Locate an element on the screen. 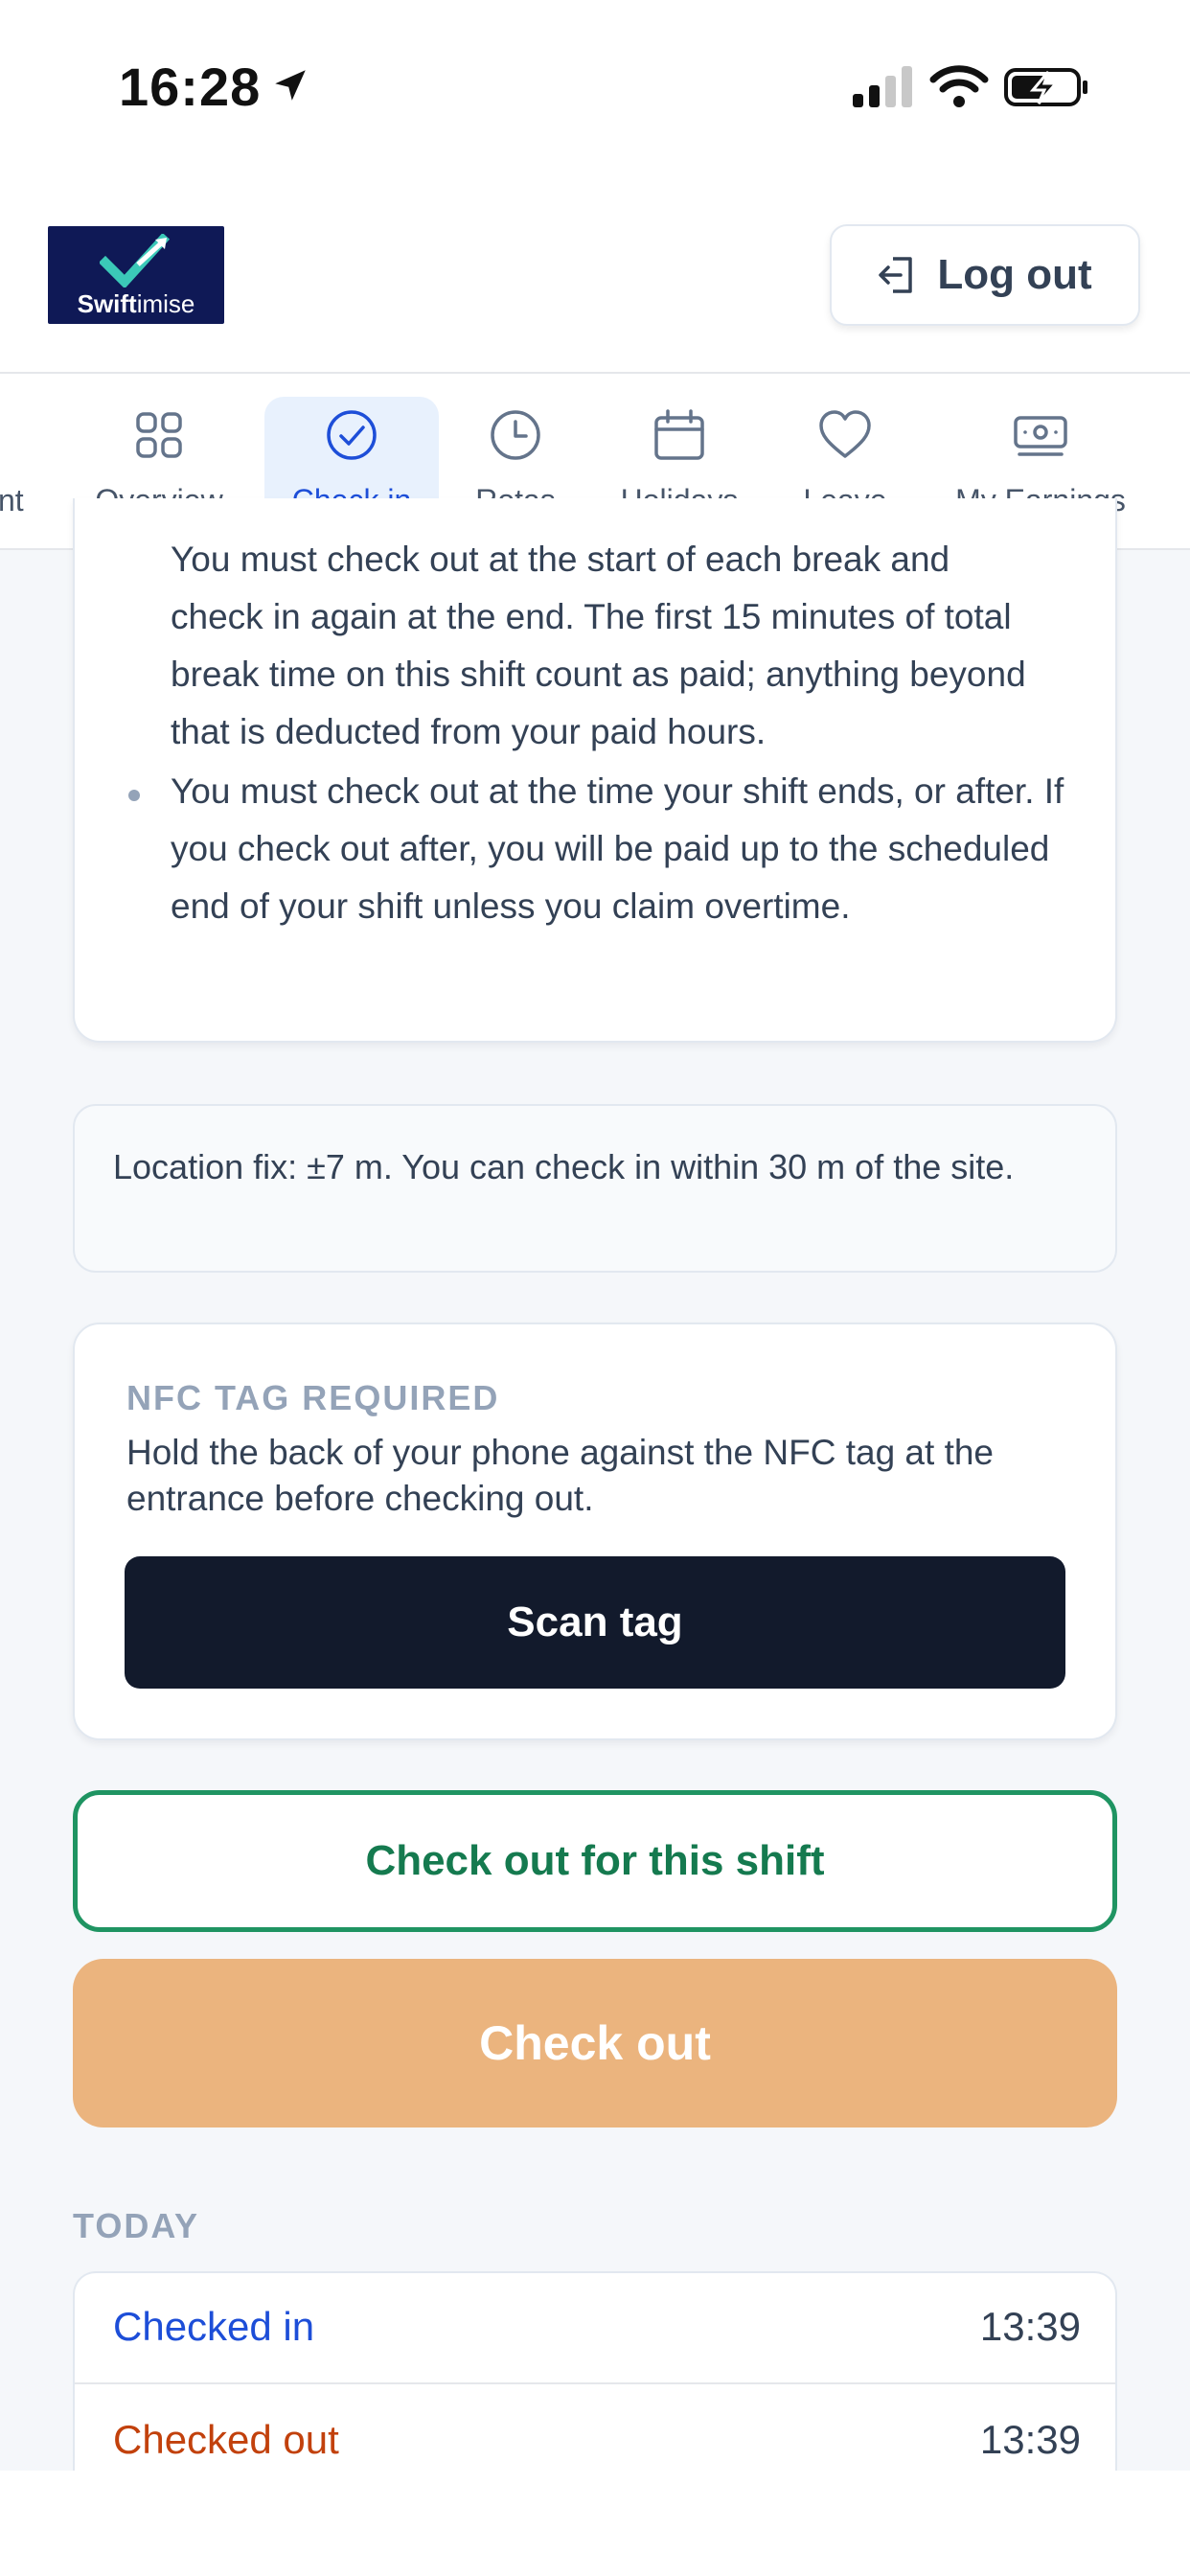 Image resolution: width=1190 pixels, height=2576 pixels. calendar-icon is located at coordinates (679, 434).